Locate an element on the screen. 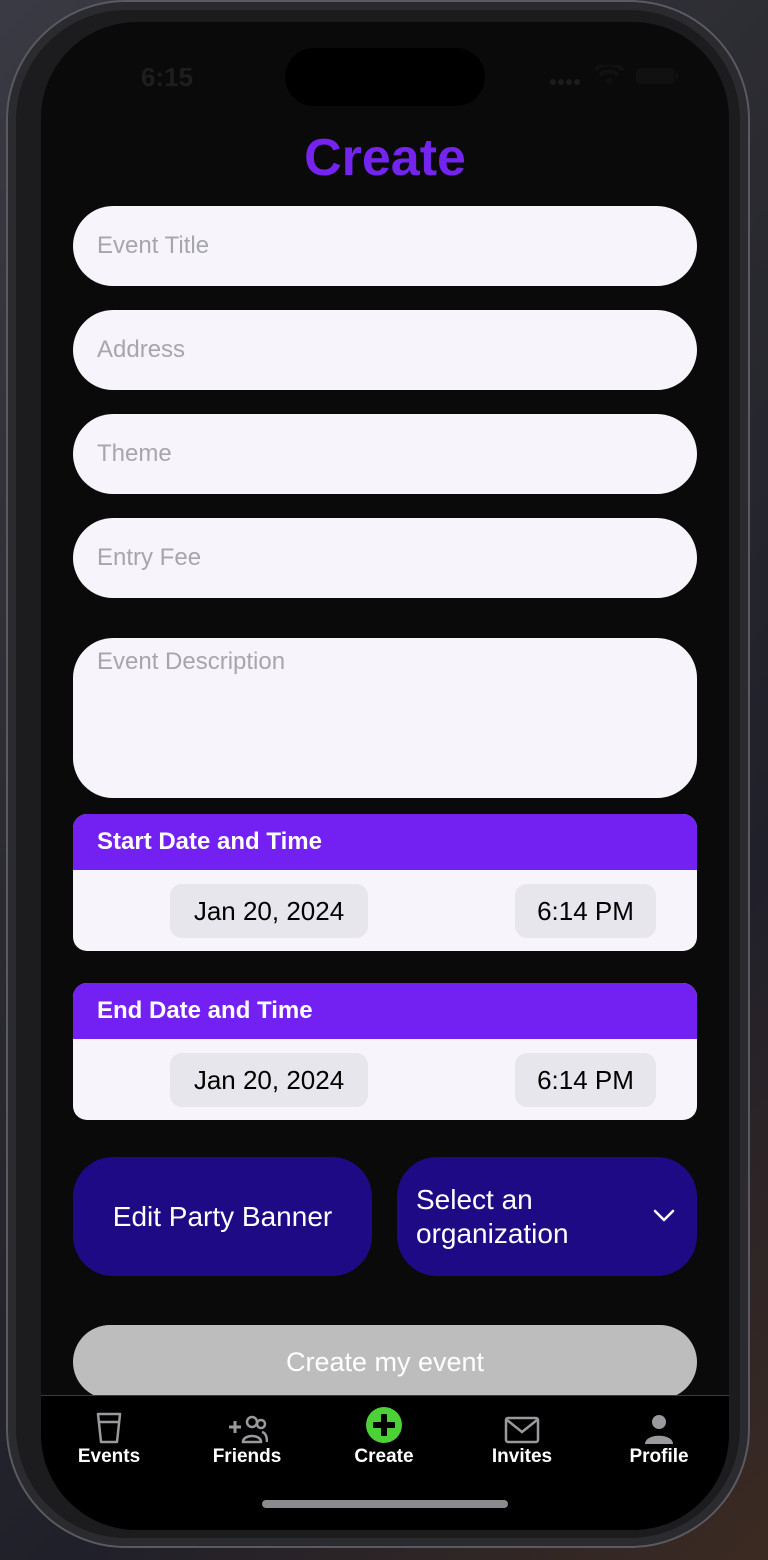  person-icon is located at coordinates (659, 1429).